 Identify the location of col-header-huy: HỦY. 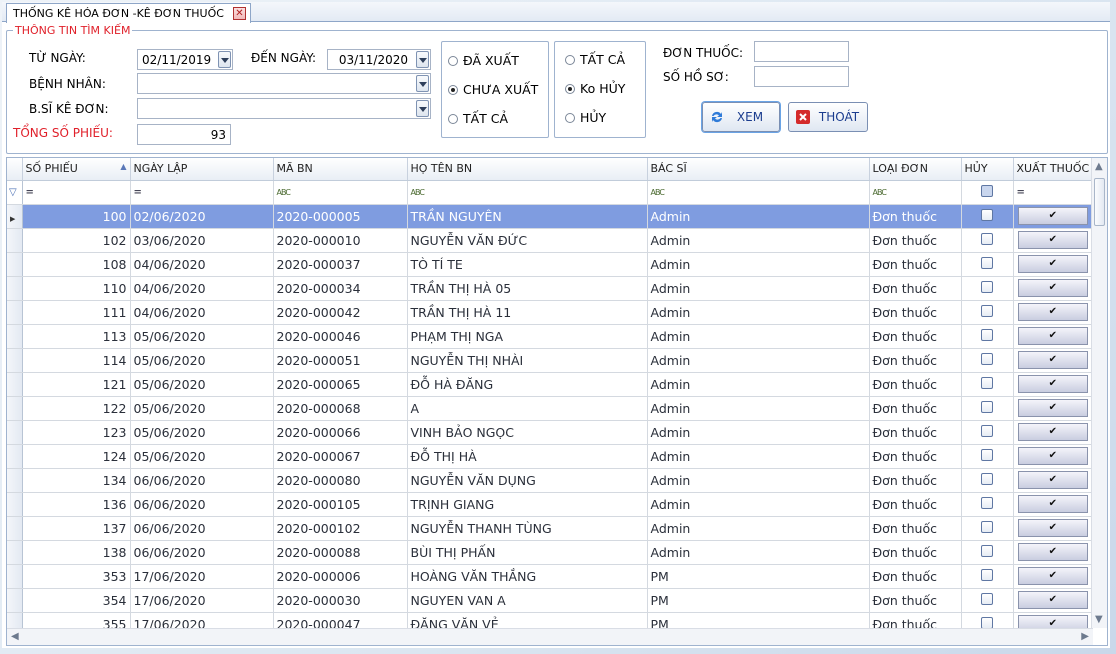
(987, 169).